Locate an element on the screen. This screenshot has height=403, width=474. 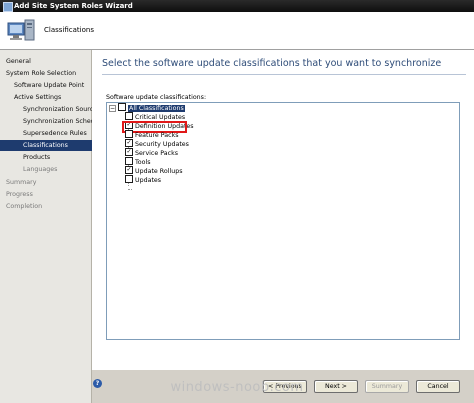
collapse-icon: − is located at coordinates (112, 108).